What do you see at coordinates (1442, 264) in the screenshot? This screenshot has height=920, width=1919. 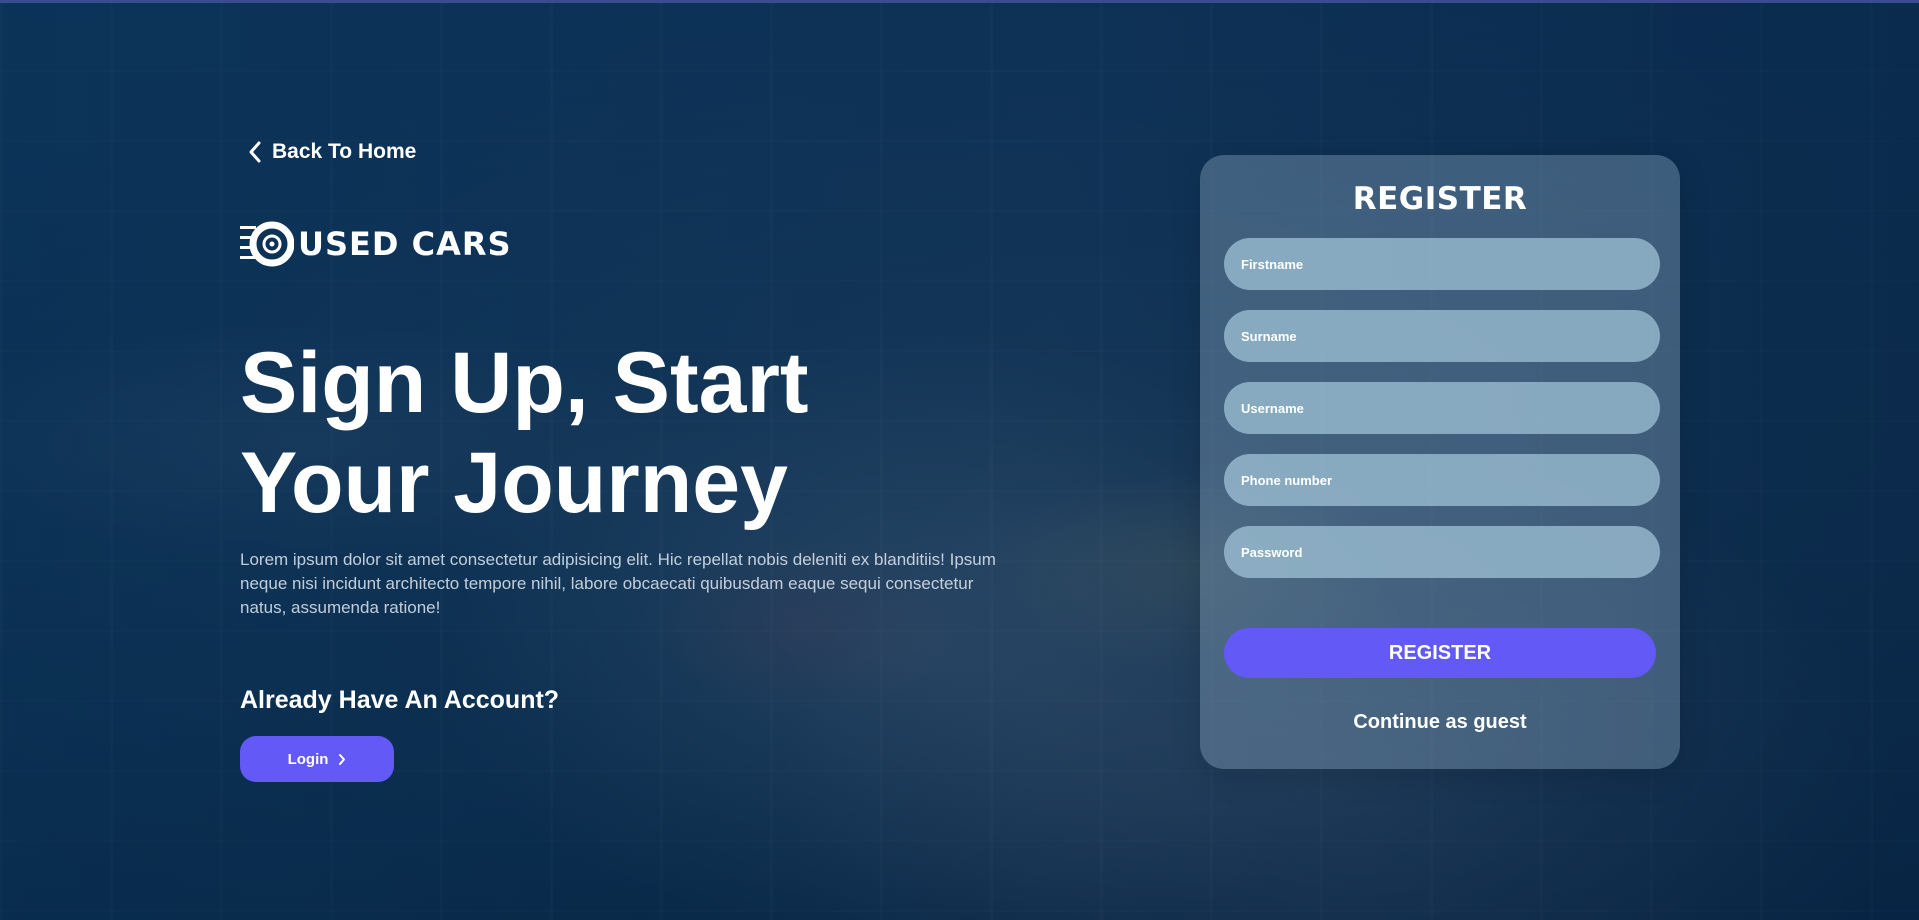 I see `firstname-input` at bounding box center [1442, 264].